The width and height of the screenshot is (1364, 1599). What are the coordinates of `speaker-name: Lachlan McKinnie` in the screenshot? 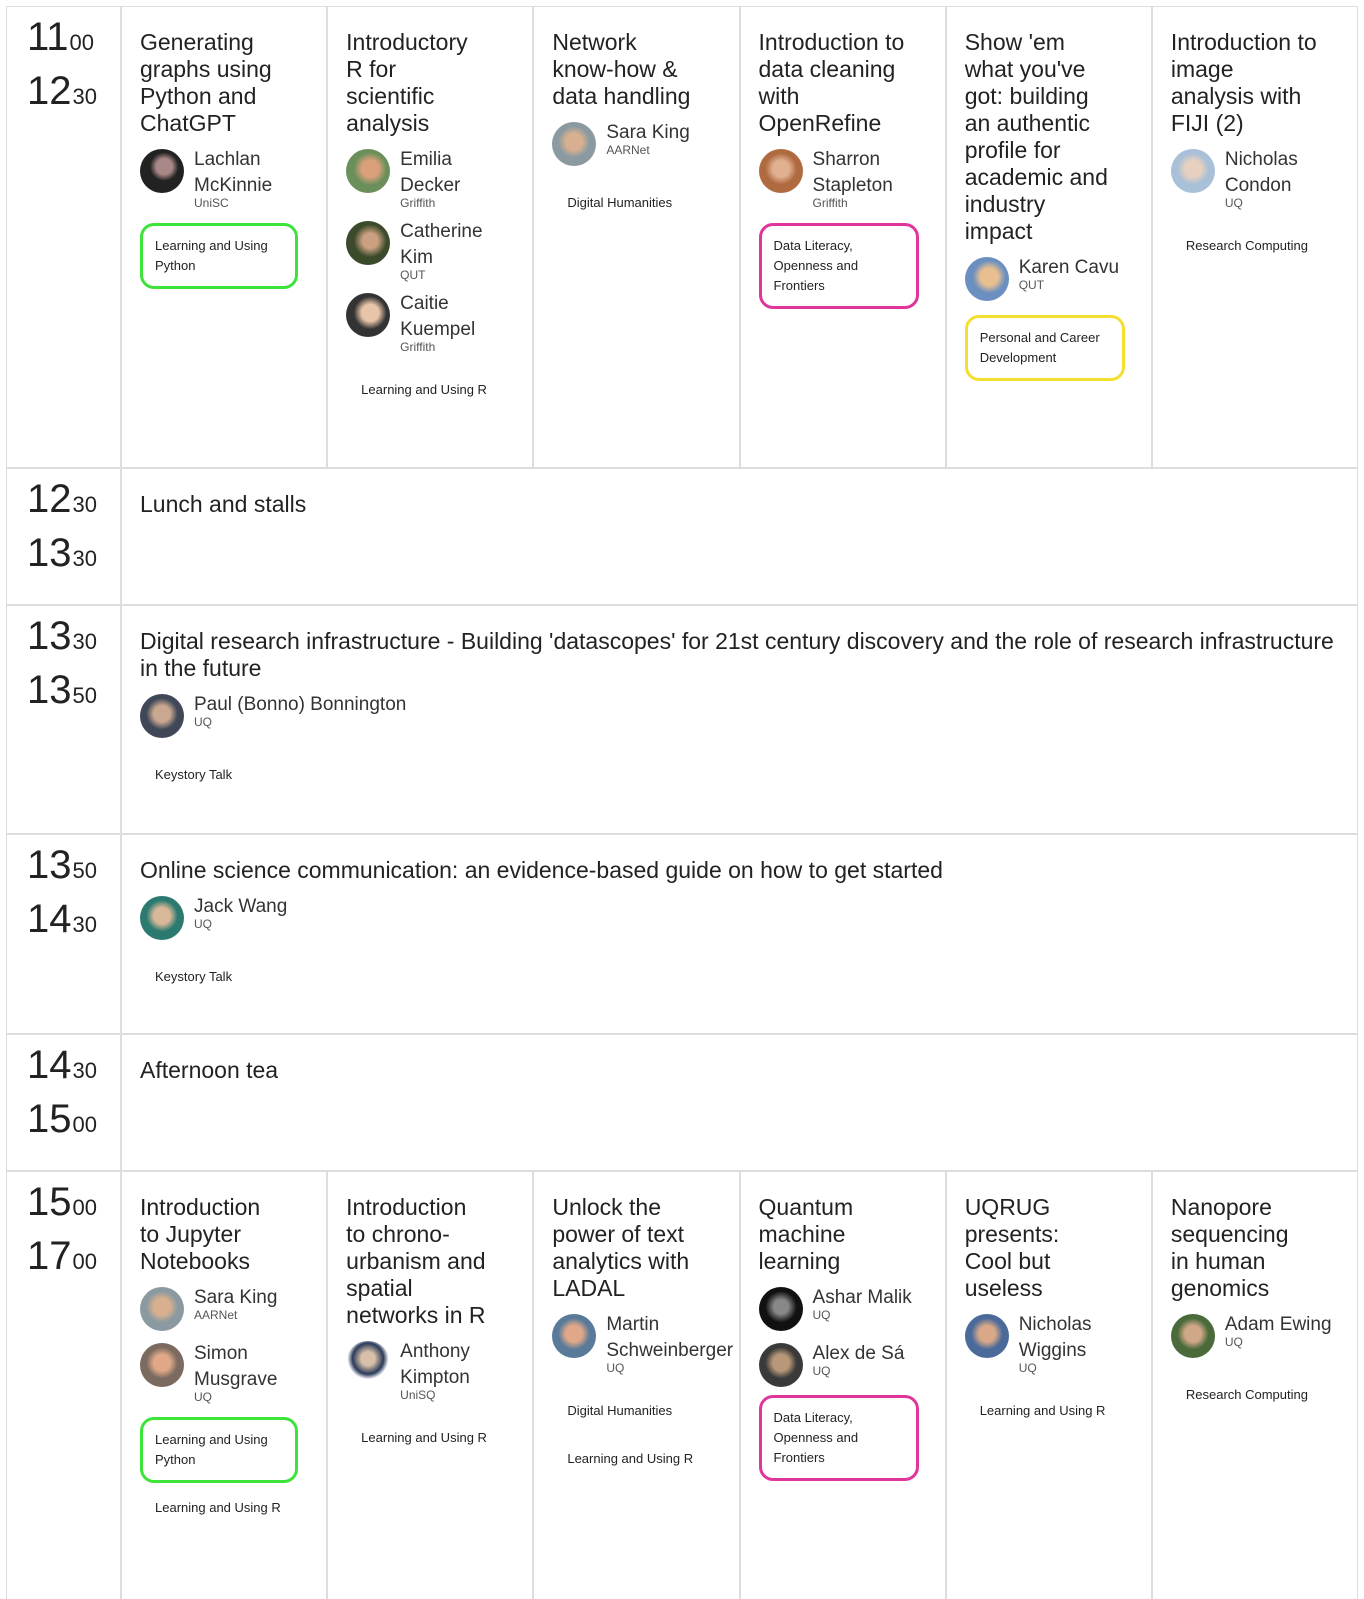 It's located at (233, 172).